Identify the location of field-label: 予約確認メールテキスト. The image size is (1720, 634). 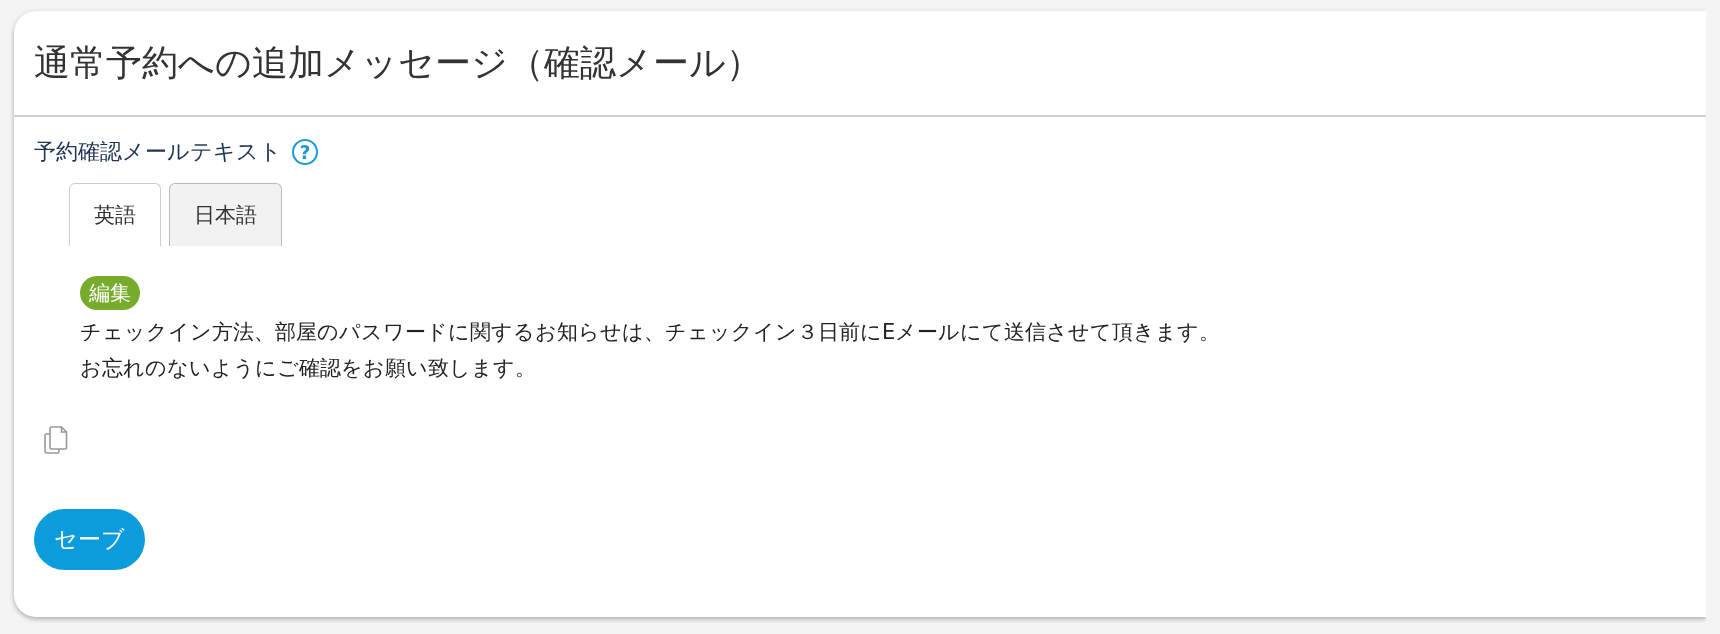
(158, 152).